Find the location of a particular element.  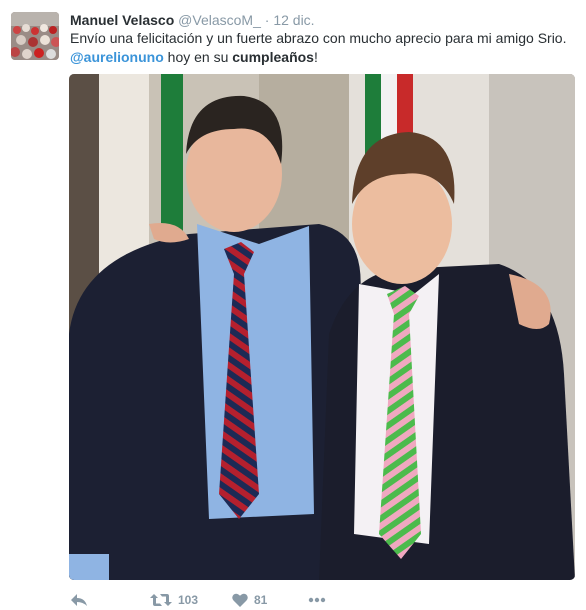

retweet-button: 103 is located at coordinates (180, 600).